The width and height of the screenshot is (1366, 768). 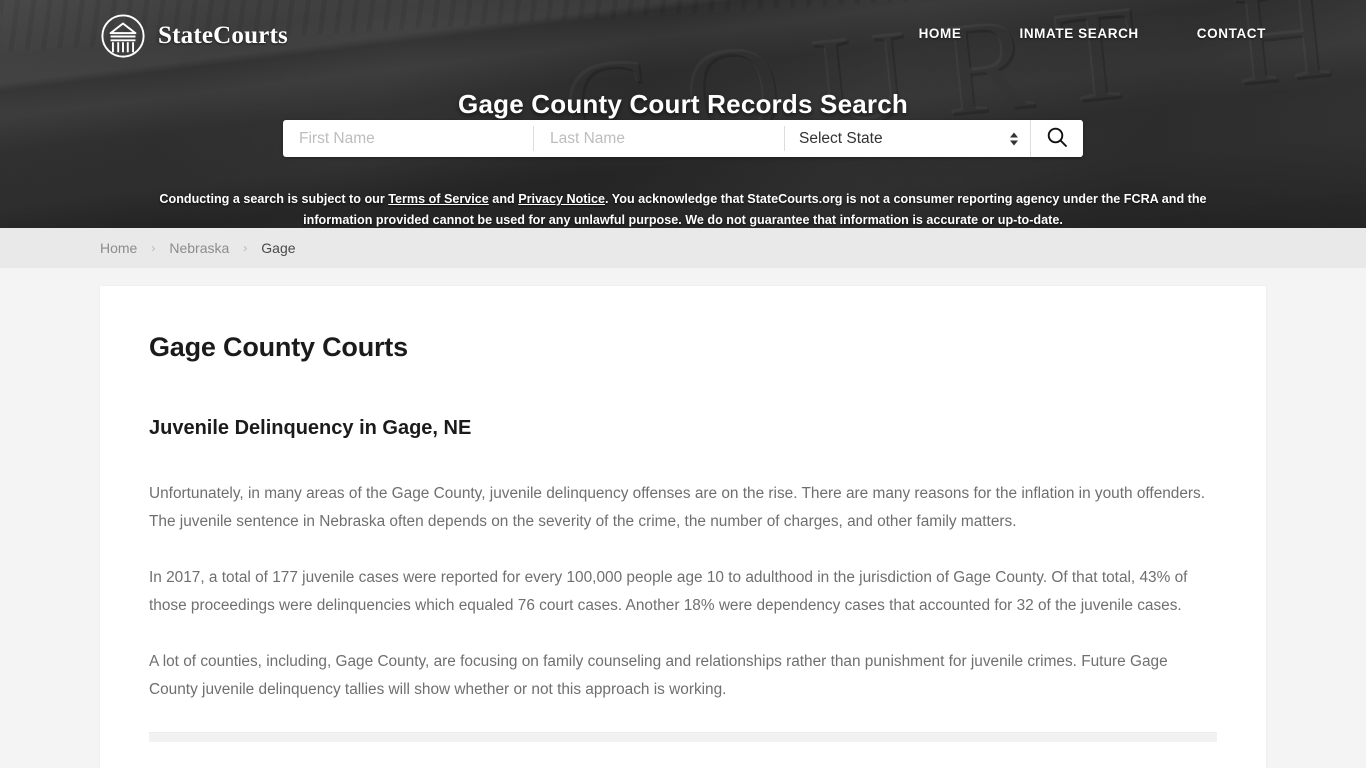 I want to click on terms-of-service-link: Terms of Service, so click(x=438, y=199).